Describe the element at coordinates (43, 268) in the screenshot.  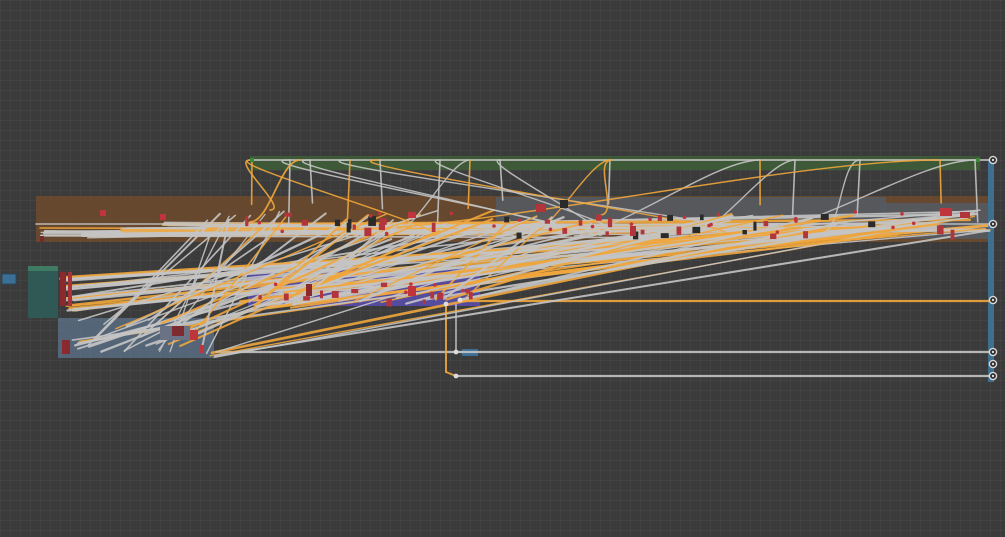
I see `frame-teal-header` at that location.